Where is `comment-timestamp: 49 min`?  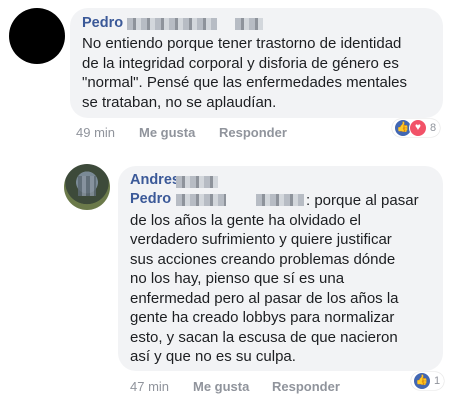 comment-timestamp: 49 min is located at coordinates (95, 132).